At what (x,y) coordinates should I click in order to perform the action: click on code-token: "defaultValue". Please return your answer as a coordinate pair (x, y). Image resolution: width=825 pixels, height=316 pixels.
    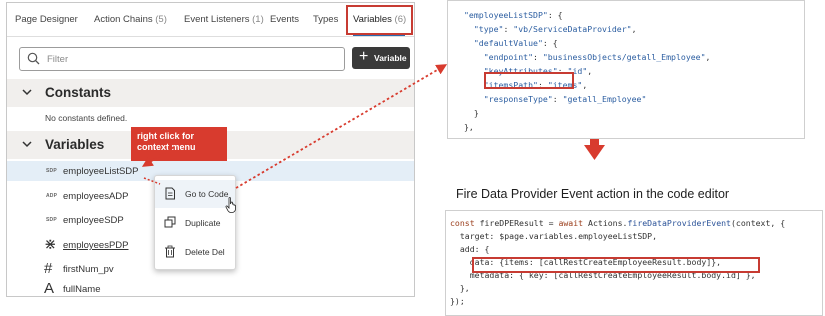
    Looking at the image, I should click on (508, 43).